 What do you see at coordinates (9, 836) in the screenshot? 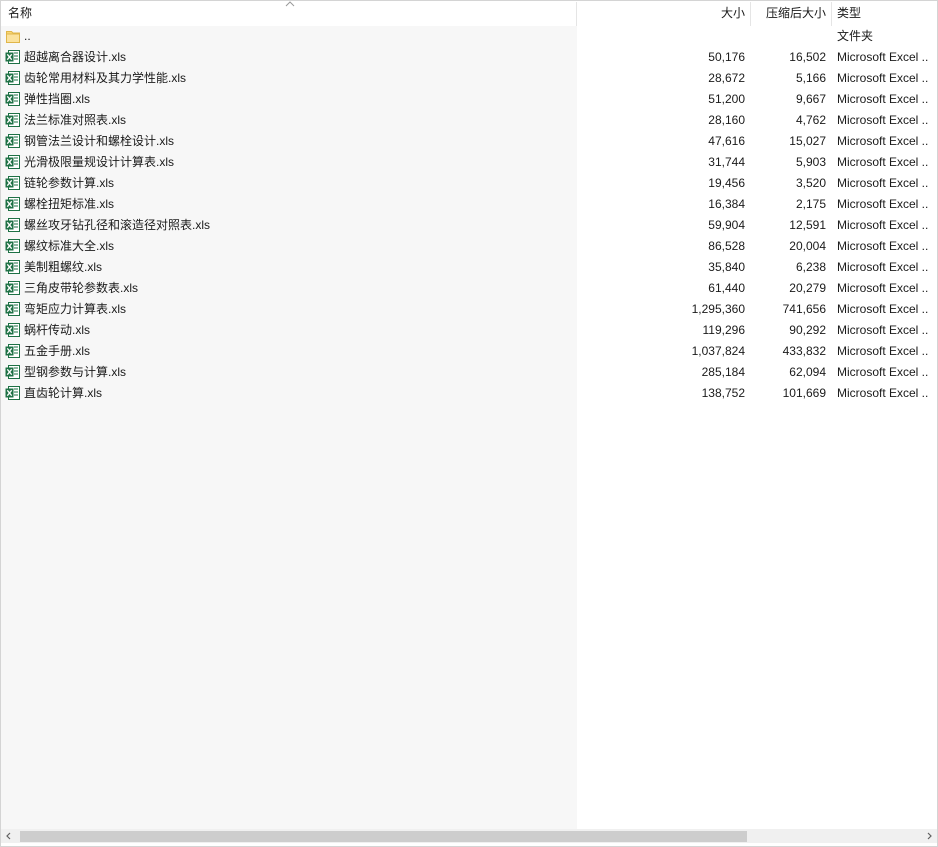
I see `scroll-left-icon` at bounding box center [9, 836].